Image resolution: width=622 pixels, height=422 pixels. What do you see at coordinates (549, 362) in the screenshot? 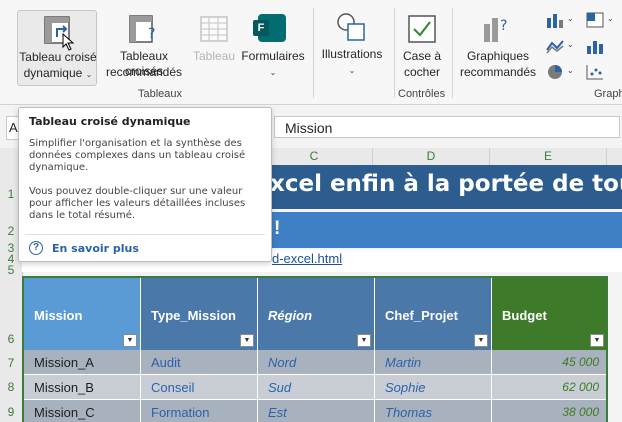
I see `cell-budget: 45 000` at bounding box center [549, 362].